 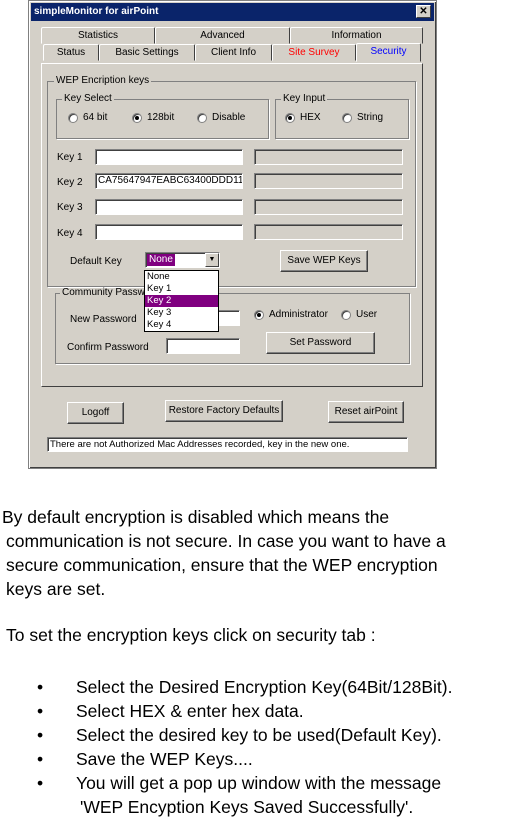 What do you see at coordinates (190, 711) in the screenshot?
I see `doc-bullet-2: Select HEX & enter hex data.` at bounding box center [190, 711].